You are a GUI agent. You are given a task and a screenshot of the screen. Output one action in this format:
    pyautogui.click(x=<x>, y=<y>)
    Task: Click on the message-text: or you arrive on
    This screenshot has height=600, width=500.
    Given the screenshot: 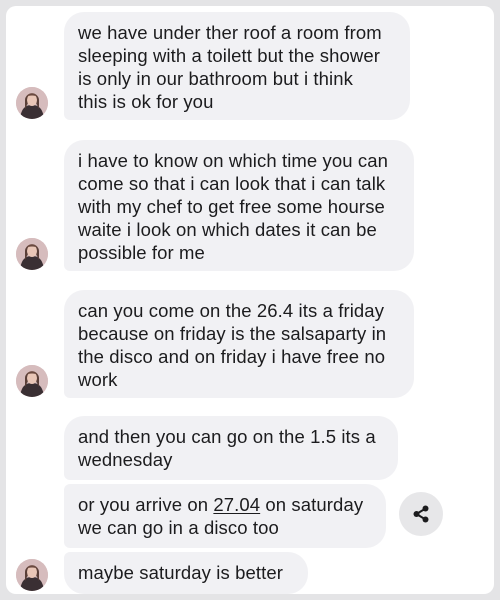 What is the action you would take?
    pyautogui.click(x=146, y=504)
    